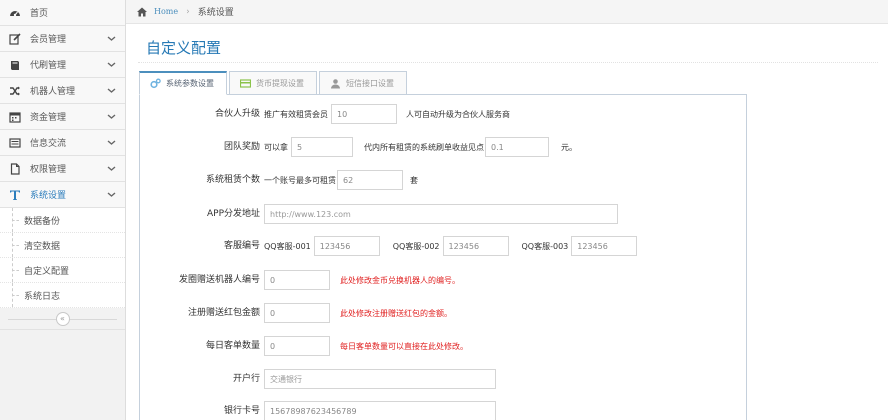  I want to click on redpack-hint: 此处修改注册赠送红包的金额。, so click(396, 313).